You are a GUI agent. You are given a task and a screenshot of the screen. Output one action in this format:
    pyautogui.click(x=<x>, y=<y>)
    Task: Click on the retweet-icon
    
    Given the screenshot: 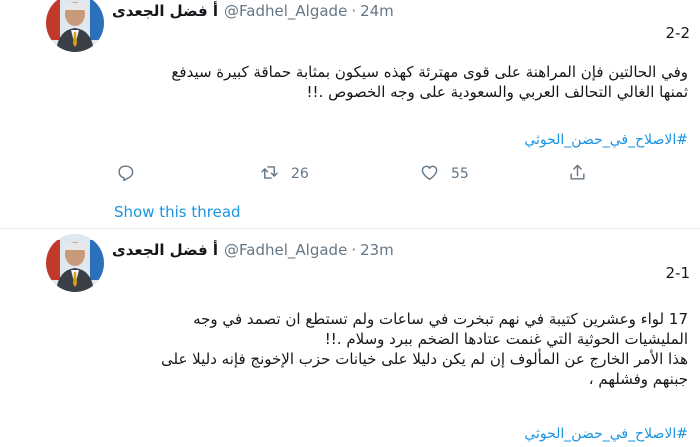 What is the action you would take?
    pyautogui.click(x=269, y=174)
    